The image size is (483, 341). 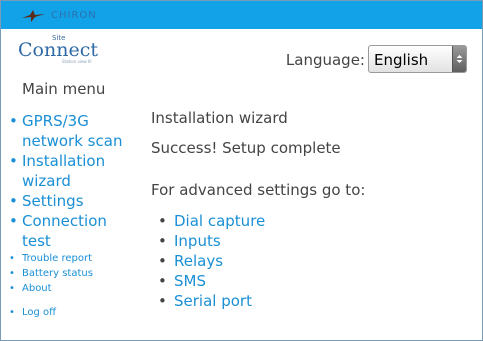 I want to click on sidebar-item-log-off: • Log off, so click(x=69, y=312).